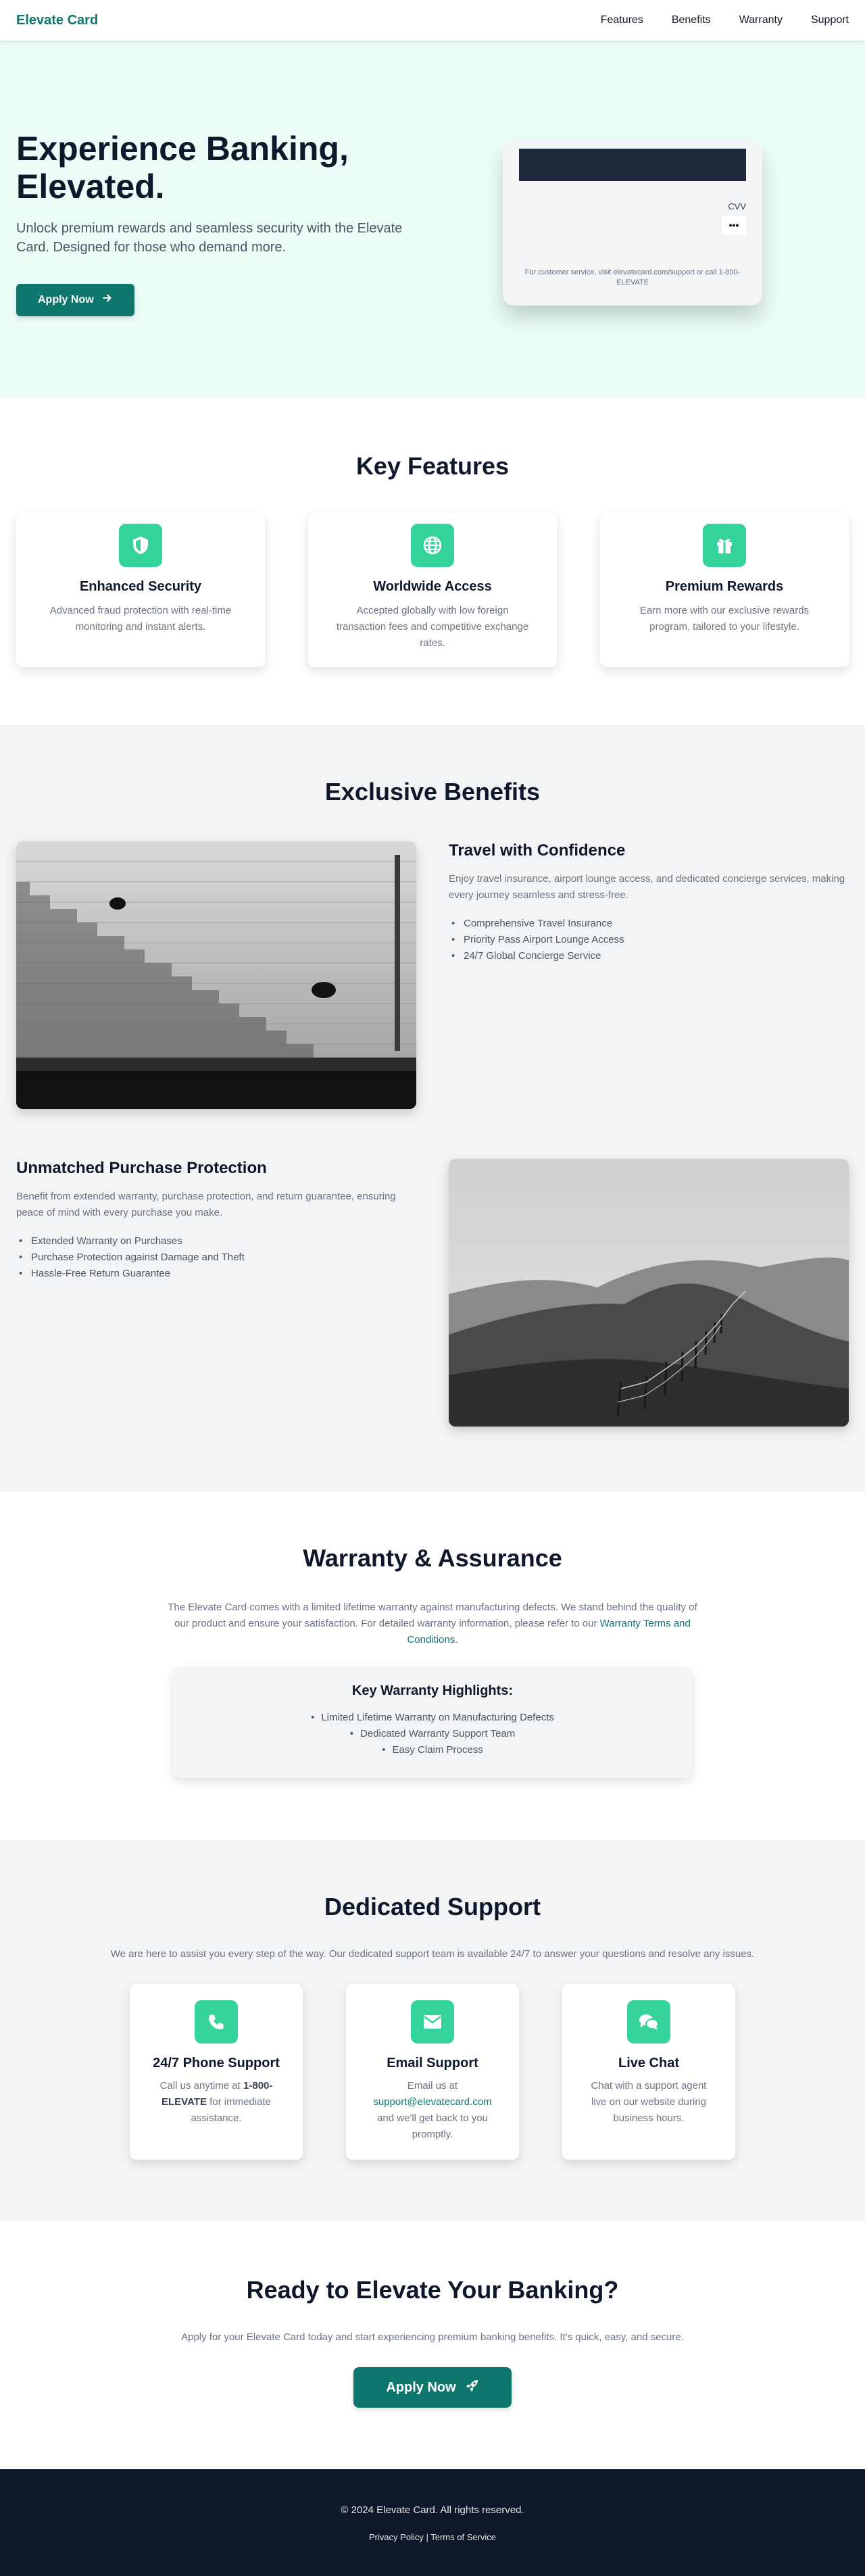 The image size is (865, 2576). What do you see at coordinates (456, 1640) in the screenshot?
I see `warranty-intro-suffix: .` at bounding box center [456, 1640].